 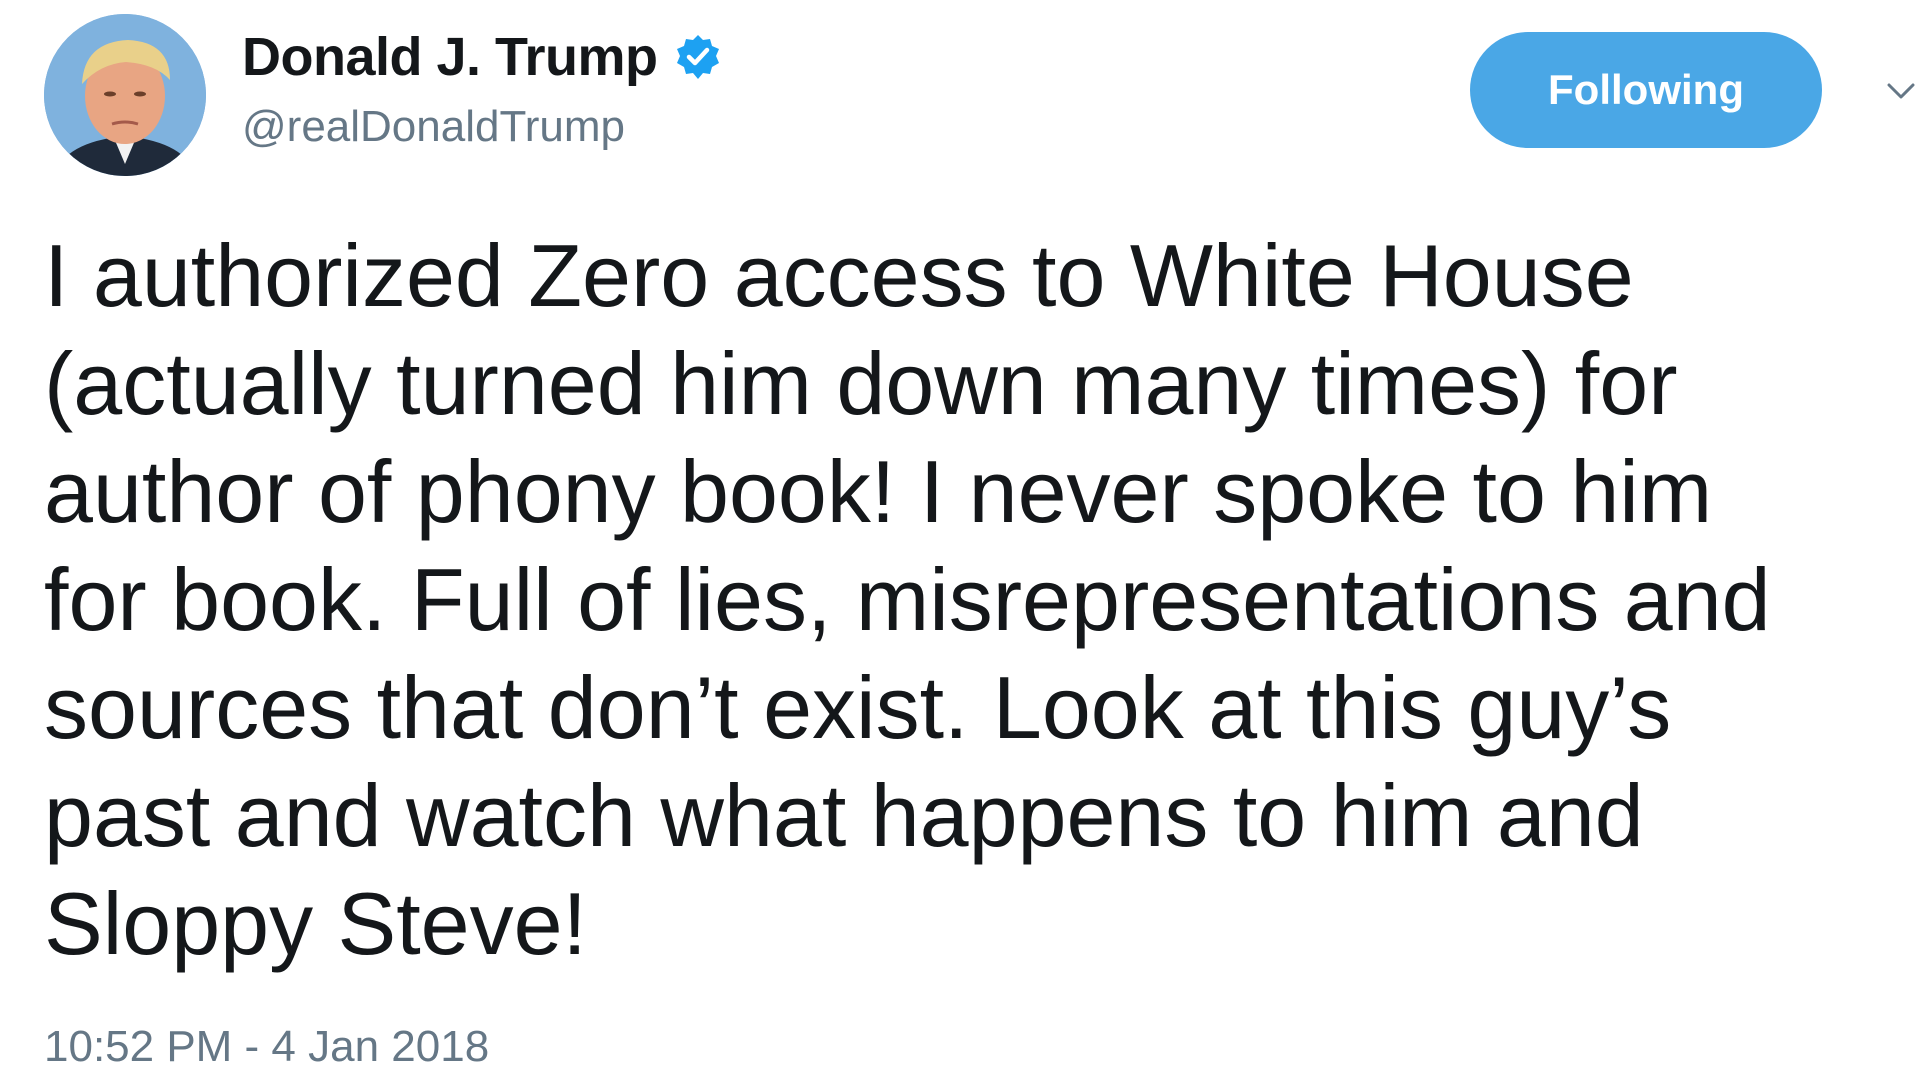 I want to click on avatar, so click(x=125, y=95).